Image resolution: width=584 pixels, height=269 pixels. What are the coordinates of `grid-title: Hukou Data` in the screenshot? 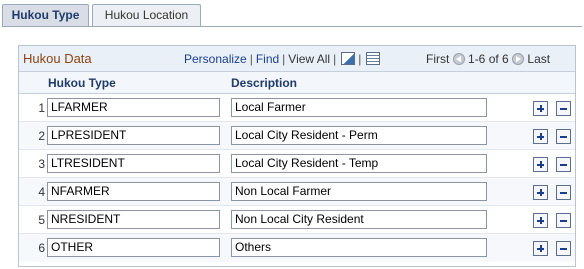 It's located at (57, 58).